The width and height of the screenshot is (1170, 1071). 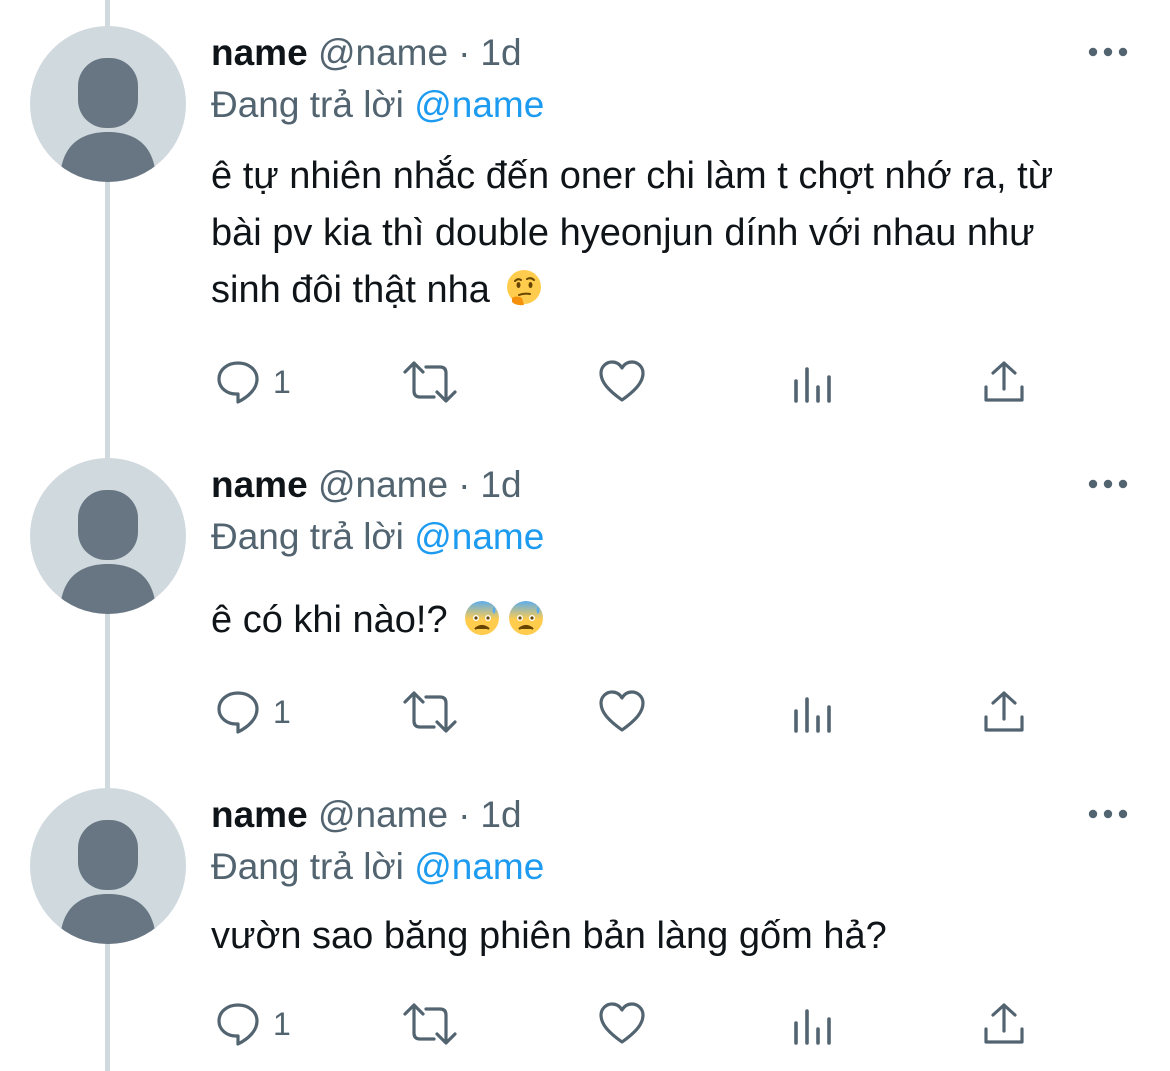 I want to click on thinking-face-icon, so click(x=524, y=288).